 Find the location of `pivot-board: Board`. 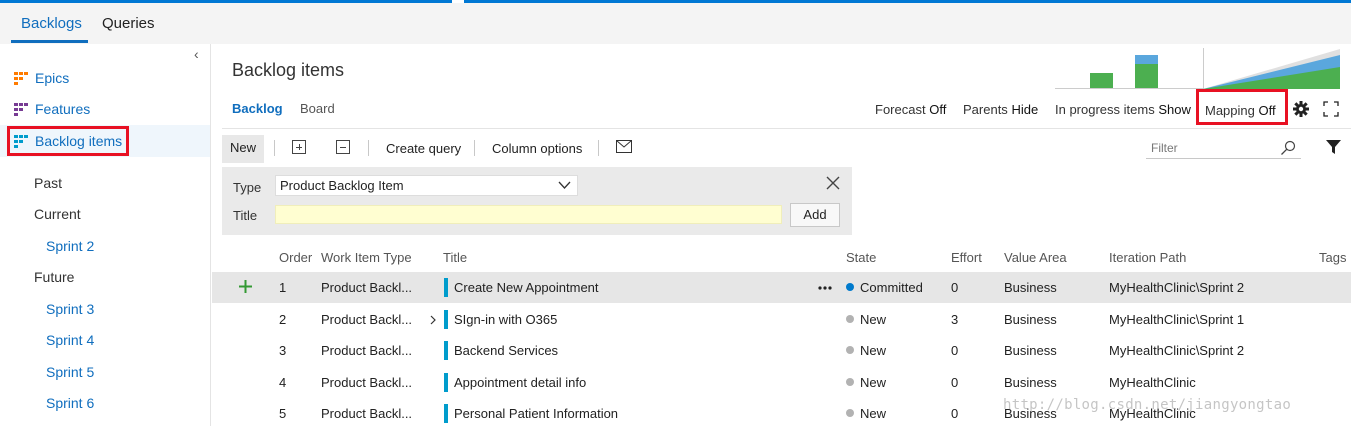

pivot-board: Board is located at coordinates (317, 108).